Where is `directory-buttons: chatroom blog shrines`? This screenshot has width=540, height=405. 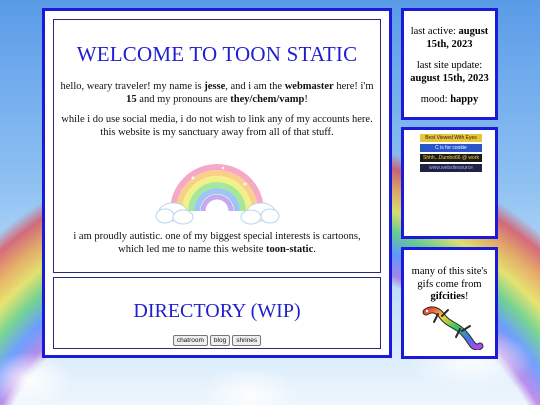 directory-buttons: chatroom blog shrines is located at coordinates (217, 340).